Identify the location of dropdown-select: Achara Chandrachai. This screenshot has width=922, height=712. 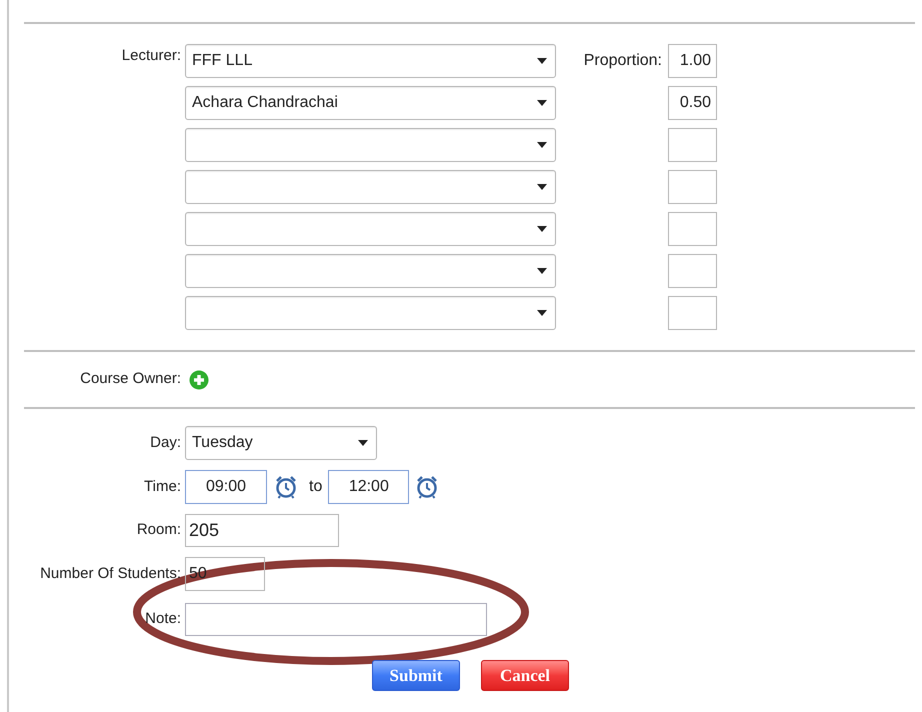
(370, 103).